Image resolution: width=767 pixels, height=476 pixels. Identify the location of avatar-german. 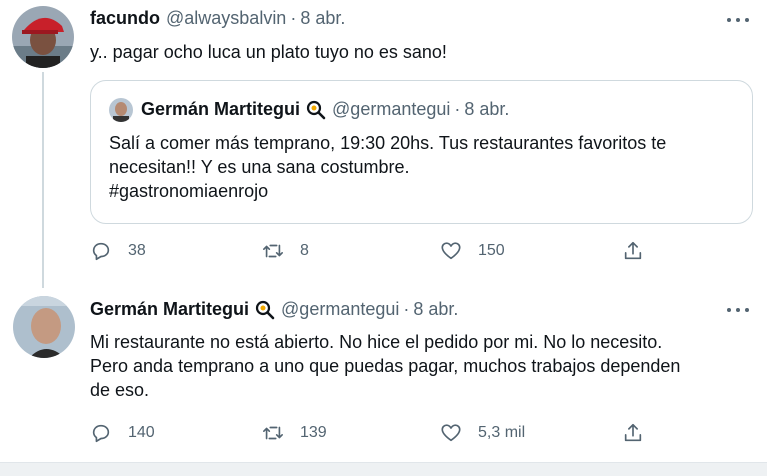
(44, 327).